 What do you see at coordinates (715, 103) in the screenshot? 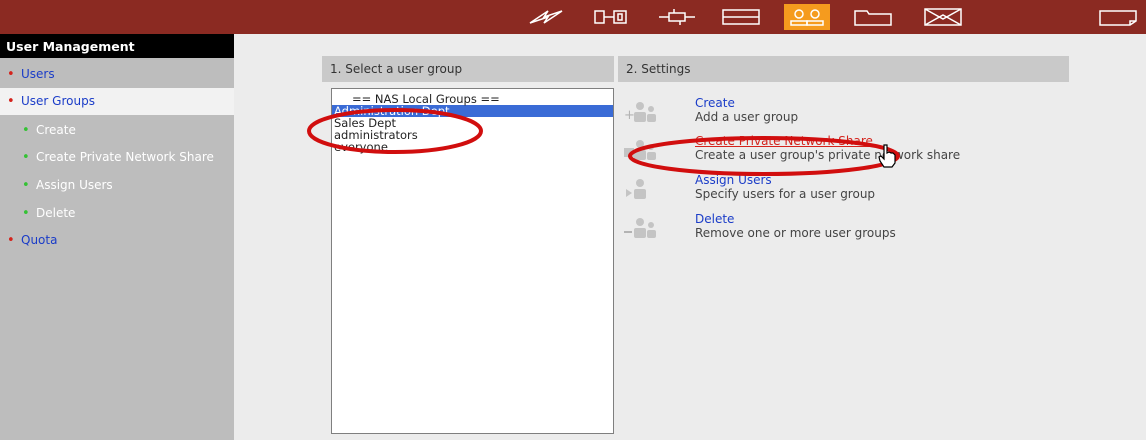
I see `setting-title: Create` at bounding box center [715, 103].